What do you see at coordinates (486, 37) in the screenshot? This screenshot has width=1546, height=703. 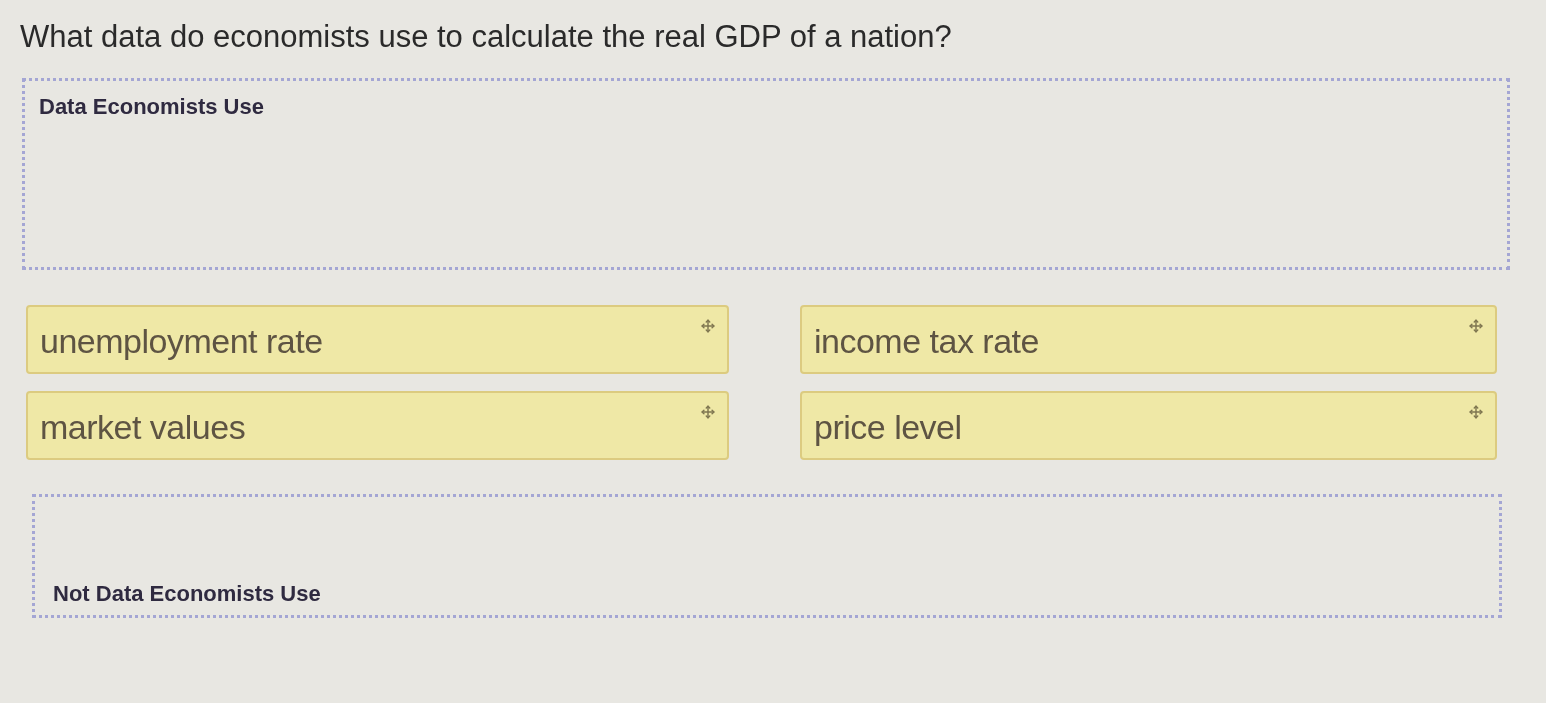 I see `question-text: What data do economists use to calculate the real GDP of a nation?` at bounding box center [486, 37].